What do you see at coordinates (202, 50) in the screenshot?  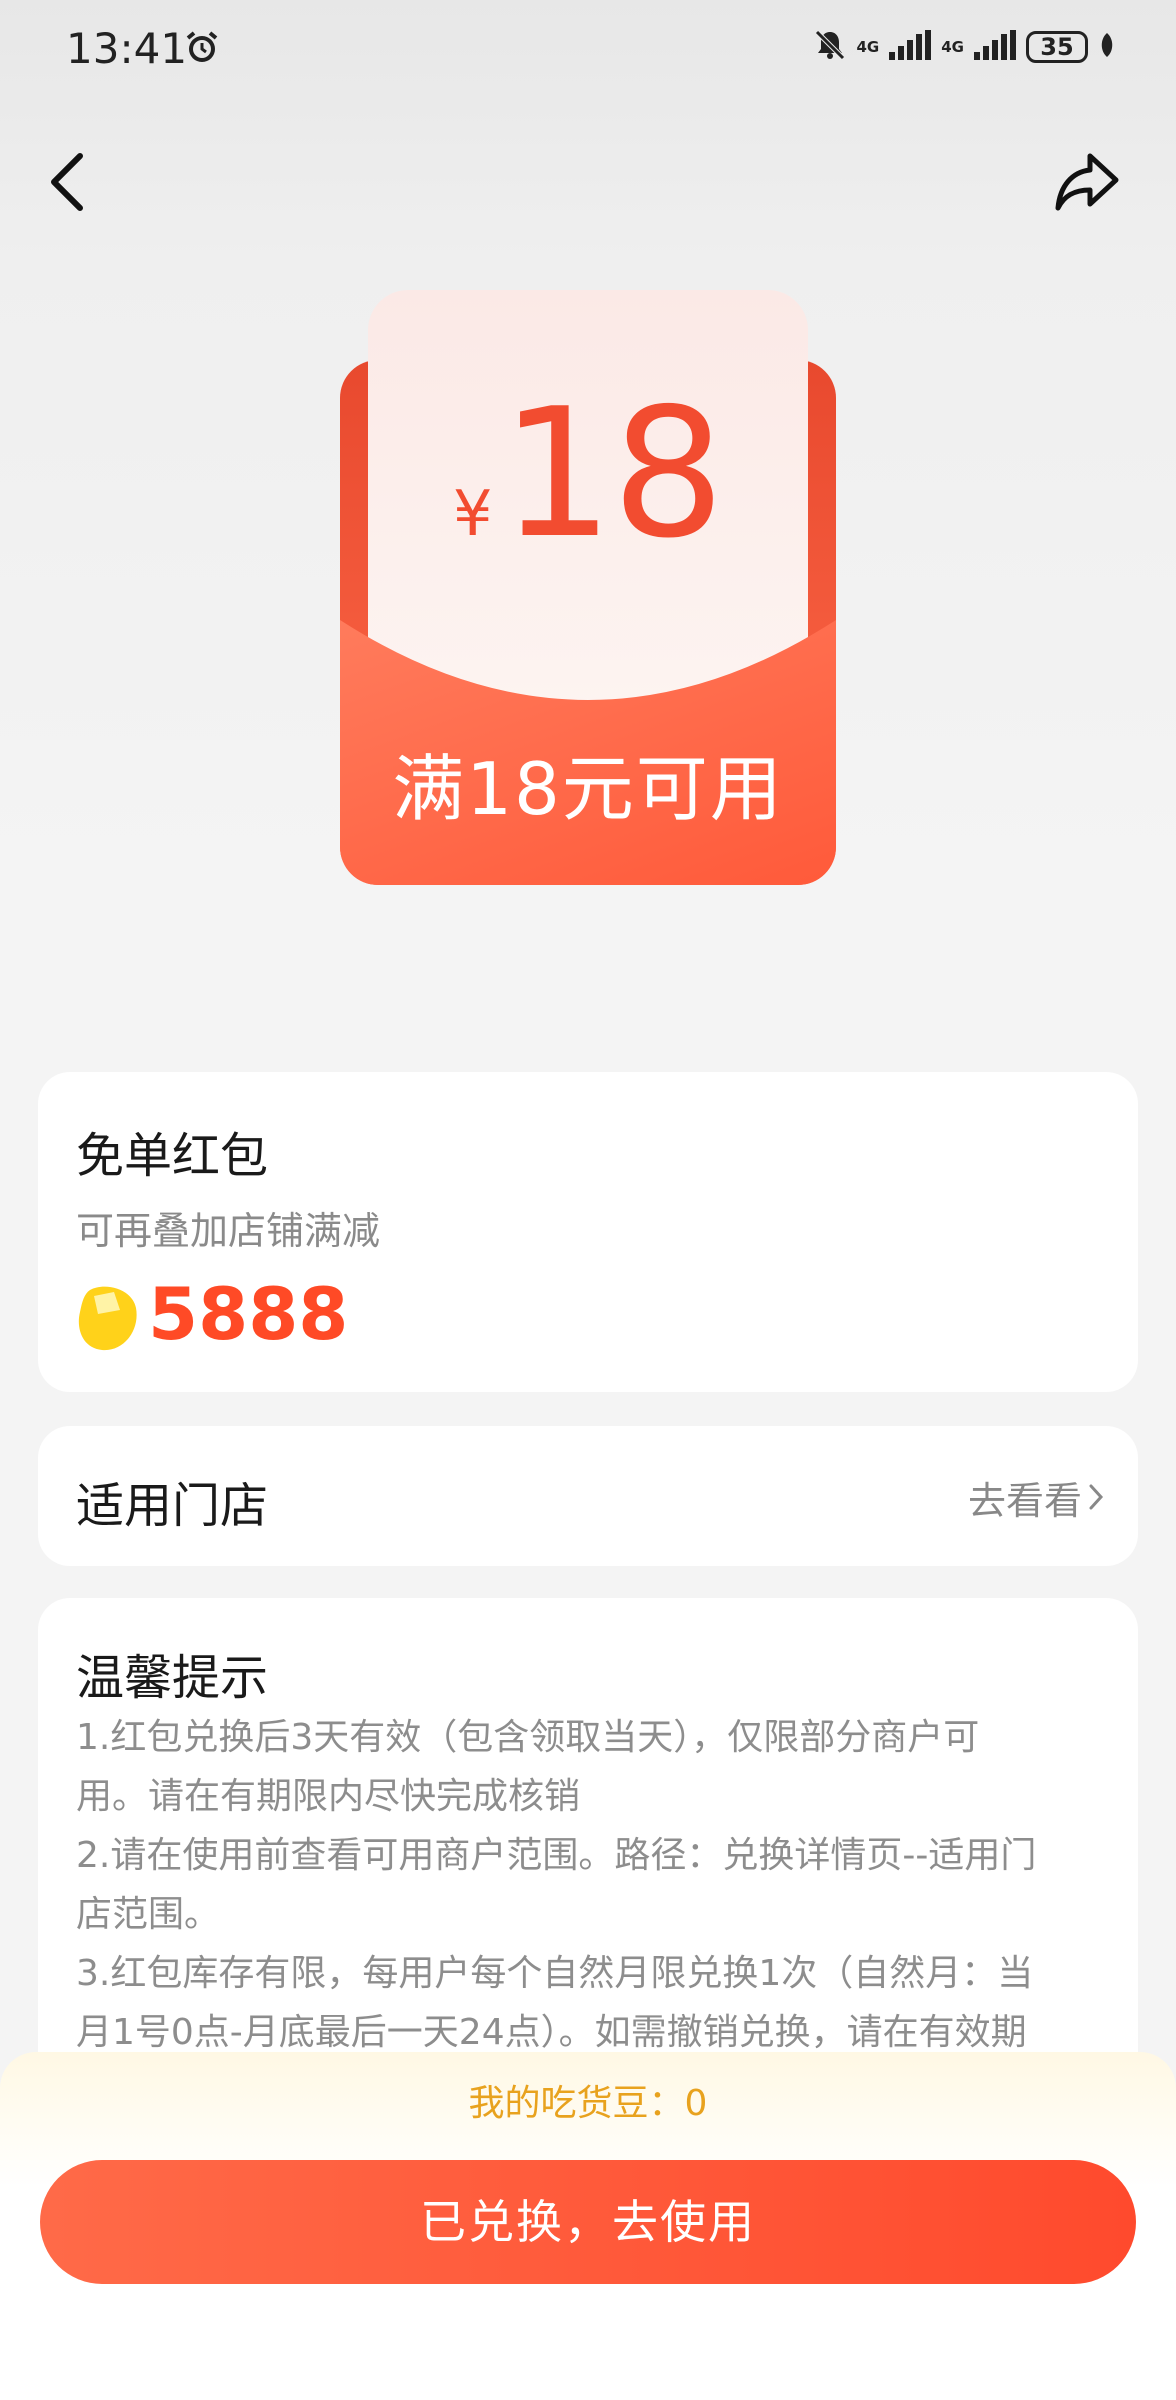 I see `alarm-icon` at bounding box center [202, 50].